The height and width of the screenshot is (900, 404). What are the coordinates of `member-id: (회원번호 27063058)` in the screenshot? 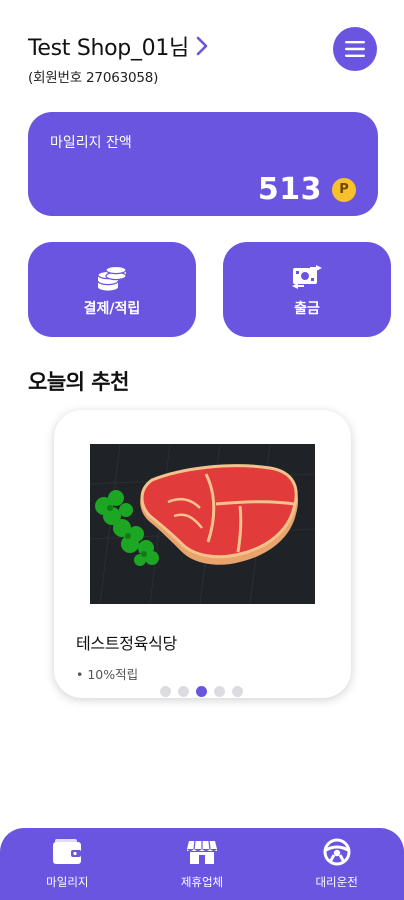 It's located at (93, 78).